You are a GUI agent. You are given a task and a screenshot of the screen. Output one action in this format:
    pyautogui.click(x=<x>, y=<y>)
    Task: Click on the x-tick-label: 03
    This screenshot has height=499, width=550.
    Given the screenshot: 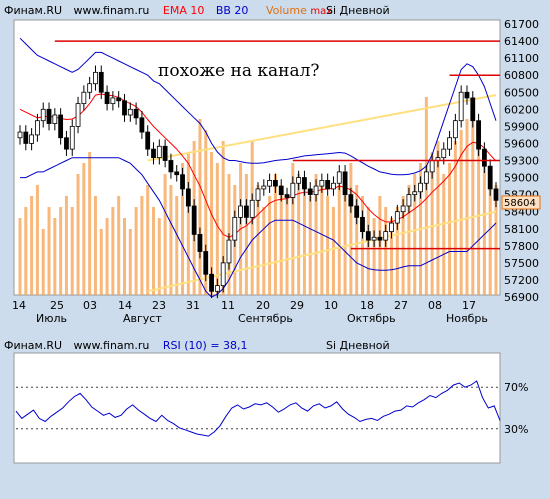 What is the action you would take?
    pyautogui.click(x=90, y=305)
    